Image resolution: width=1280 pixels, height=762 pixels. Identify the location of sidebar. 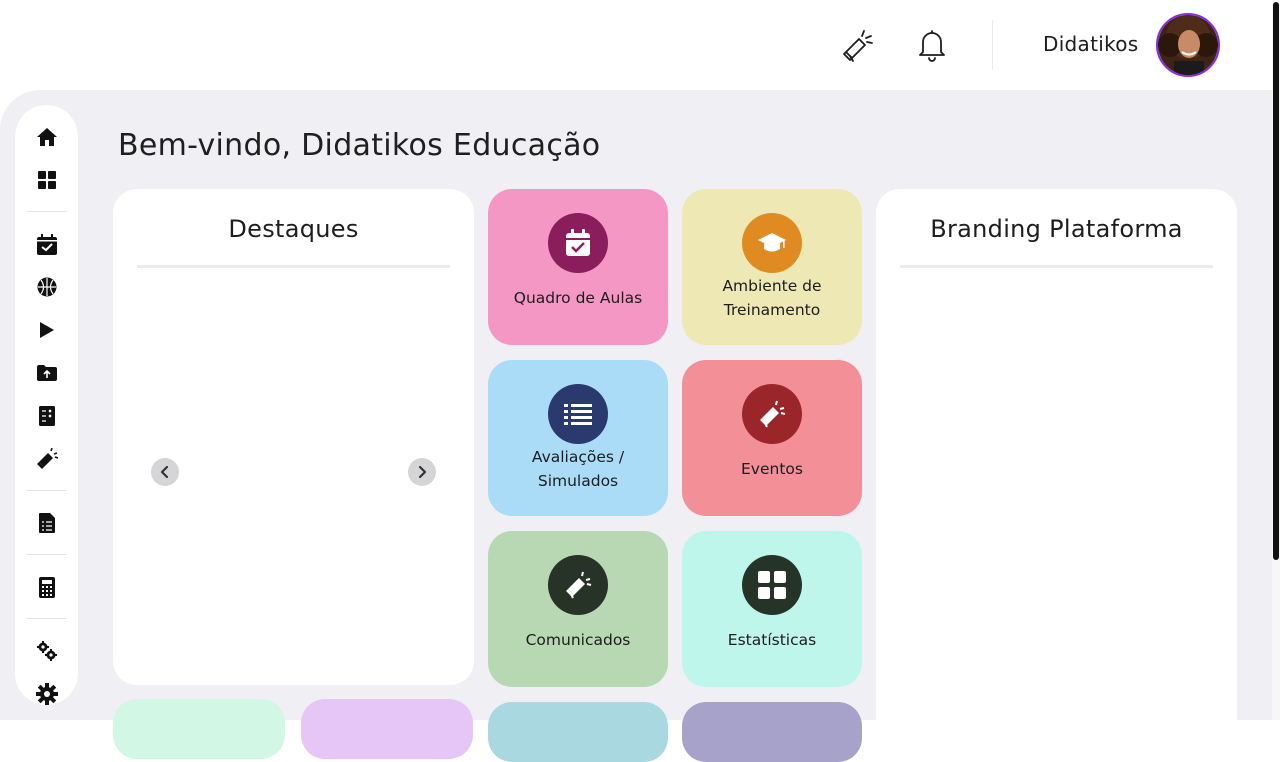
(46, 405).